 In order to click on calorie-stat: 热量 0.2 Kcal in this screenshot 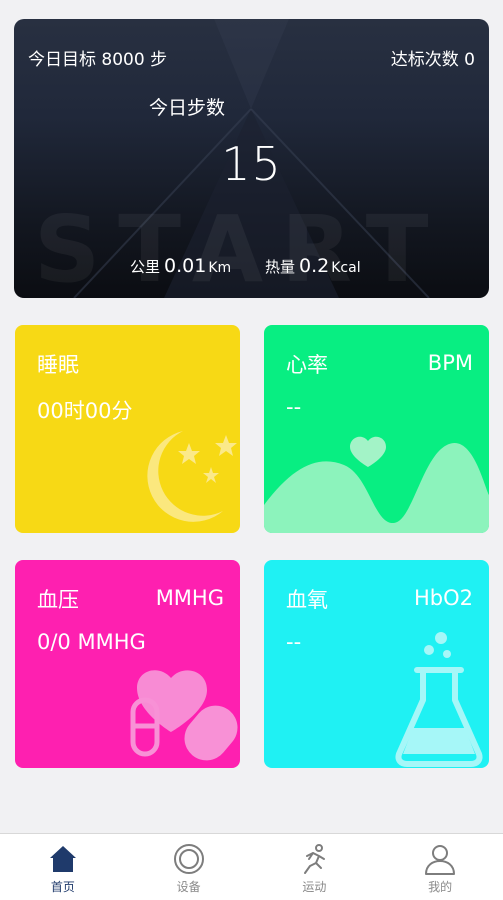, I will do `click(313, 266)`.